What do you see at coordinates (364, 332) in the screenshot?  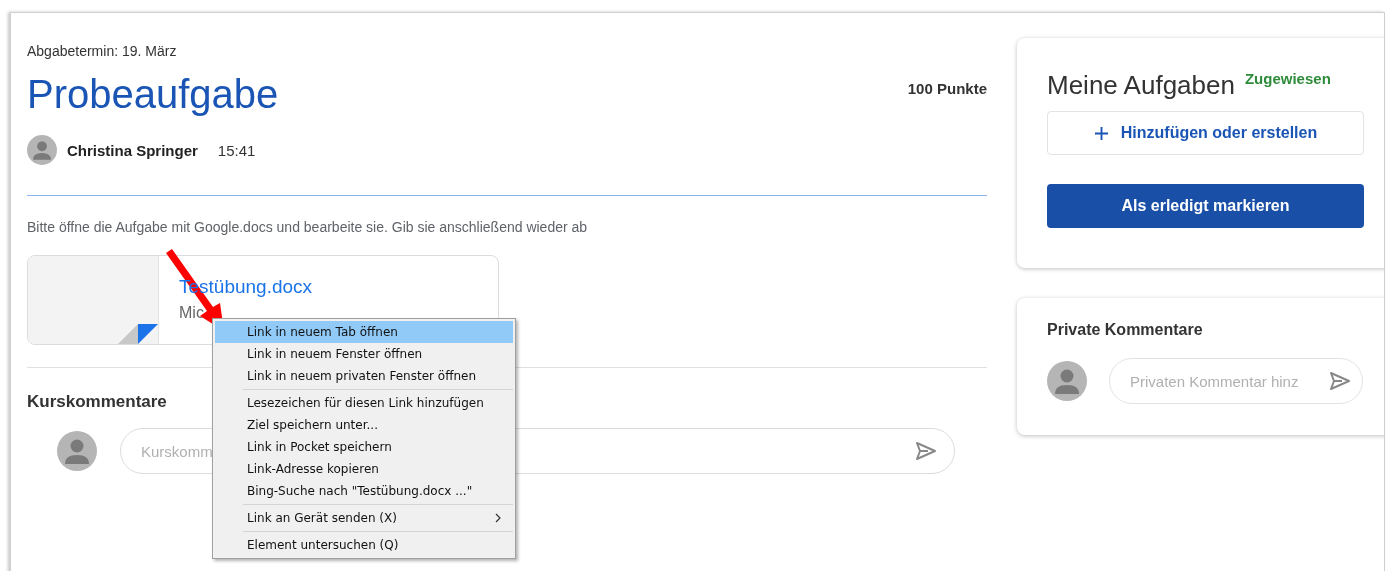 I see `menu-item: Link in neuem Tab öffnen` at bounding box center [364, 332].